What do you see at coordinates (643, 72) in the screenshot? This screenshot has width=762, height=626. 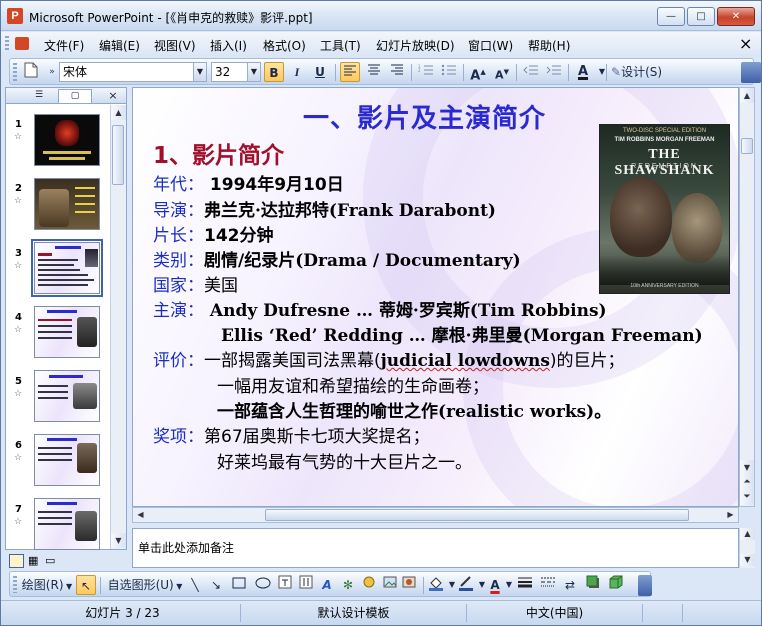 I see `design-button: ✎设计(S)` at bounding box center [643, 72].